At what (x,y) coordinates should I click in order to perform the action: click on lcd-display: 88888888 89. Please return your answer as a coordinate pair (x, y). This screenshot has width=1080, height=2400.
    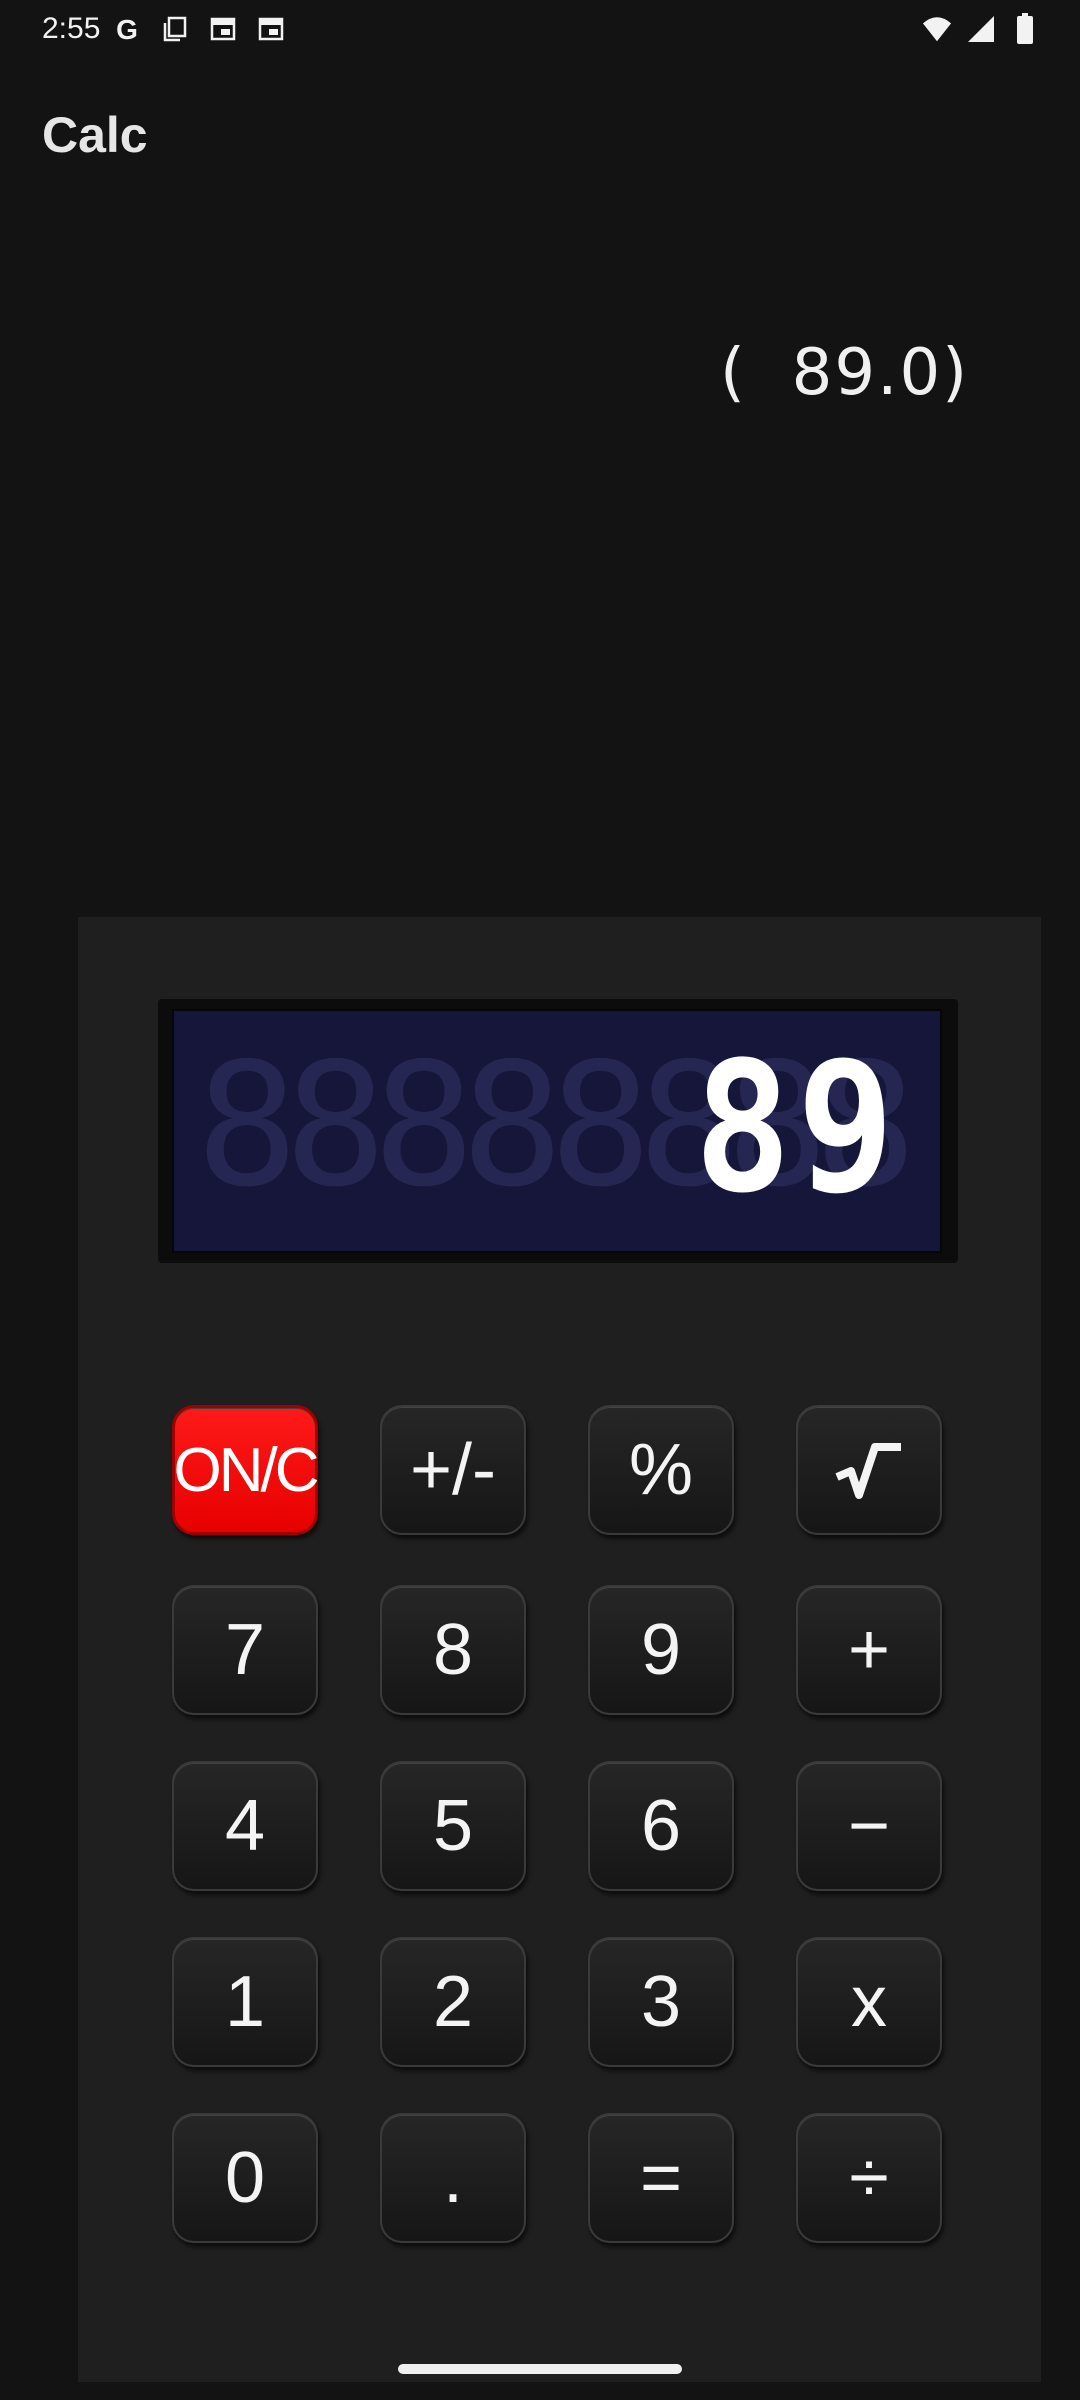
    Looking at the image, I should click on (557, 1131).